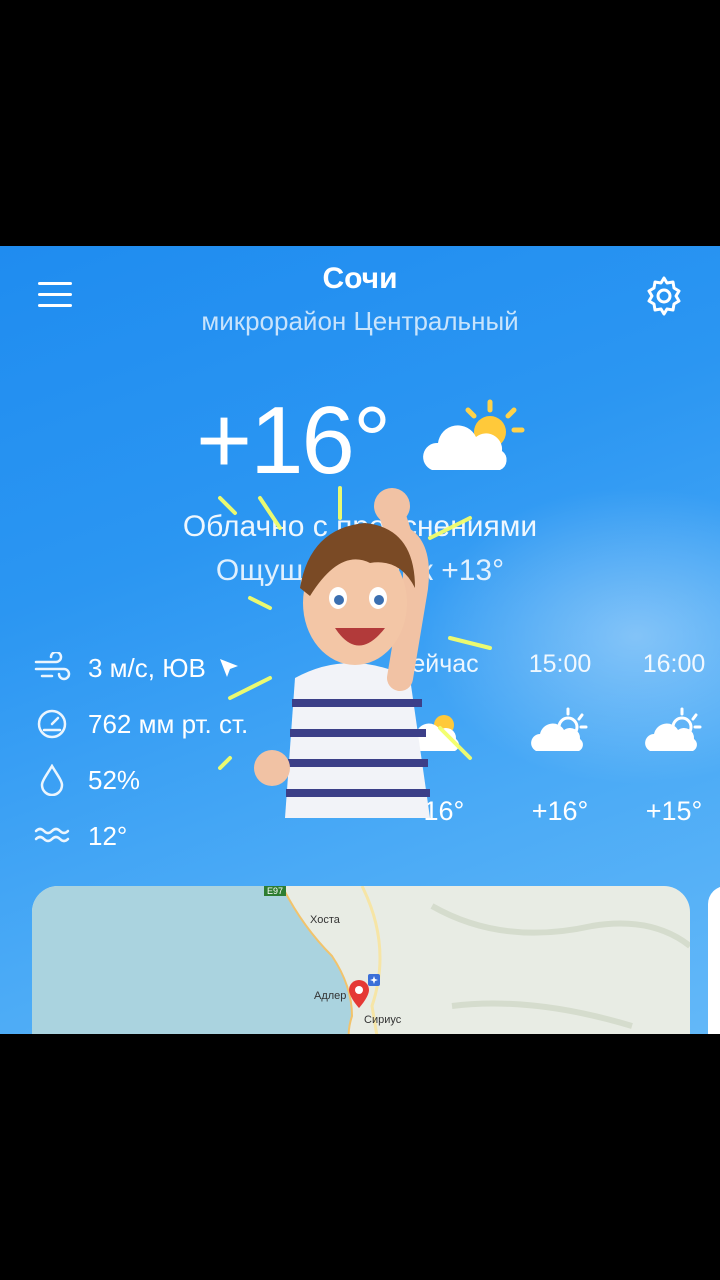 The width and height of the screenshot is (720, 1280). What do you see at coordinates (360, 321) in the screenshot?
I see `district-subtitle: микрорайон Центральный` at bounding box center [360, 321].